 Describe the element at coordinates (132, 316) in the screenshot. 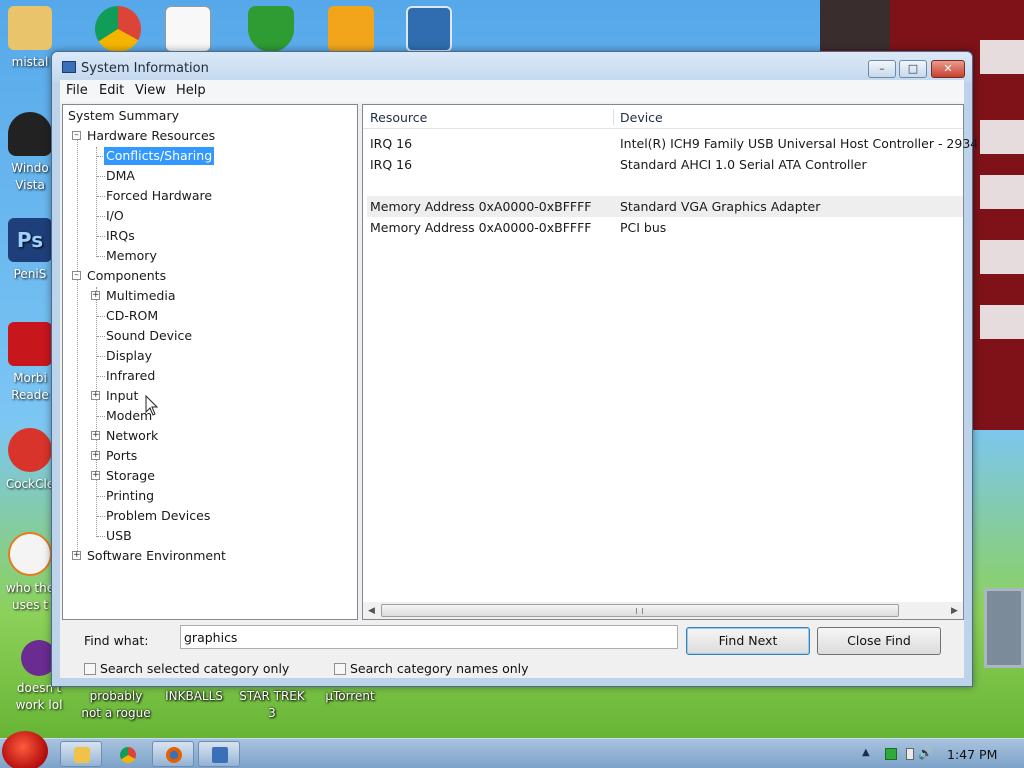

I see `tree-item-cd-rom: CD-ROM` at that location.